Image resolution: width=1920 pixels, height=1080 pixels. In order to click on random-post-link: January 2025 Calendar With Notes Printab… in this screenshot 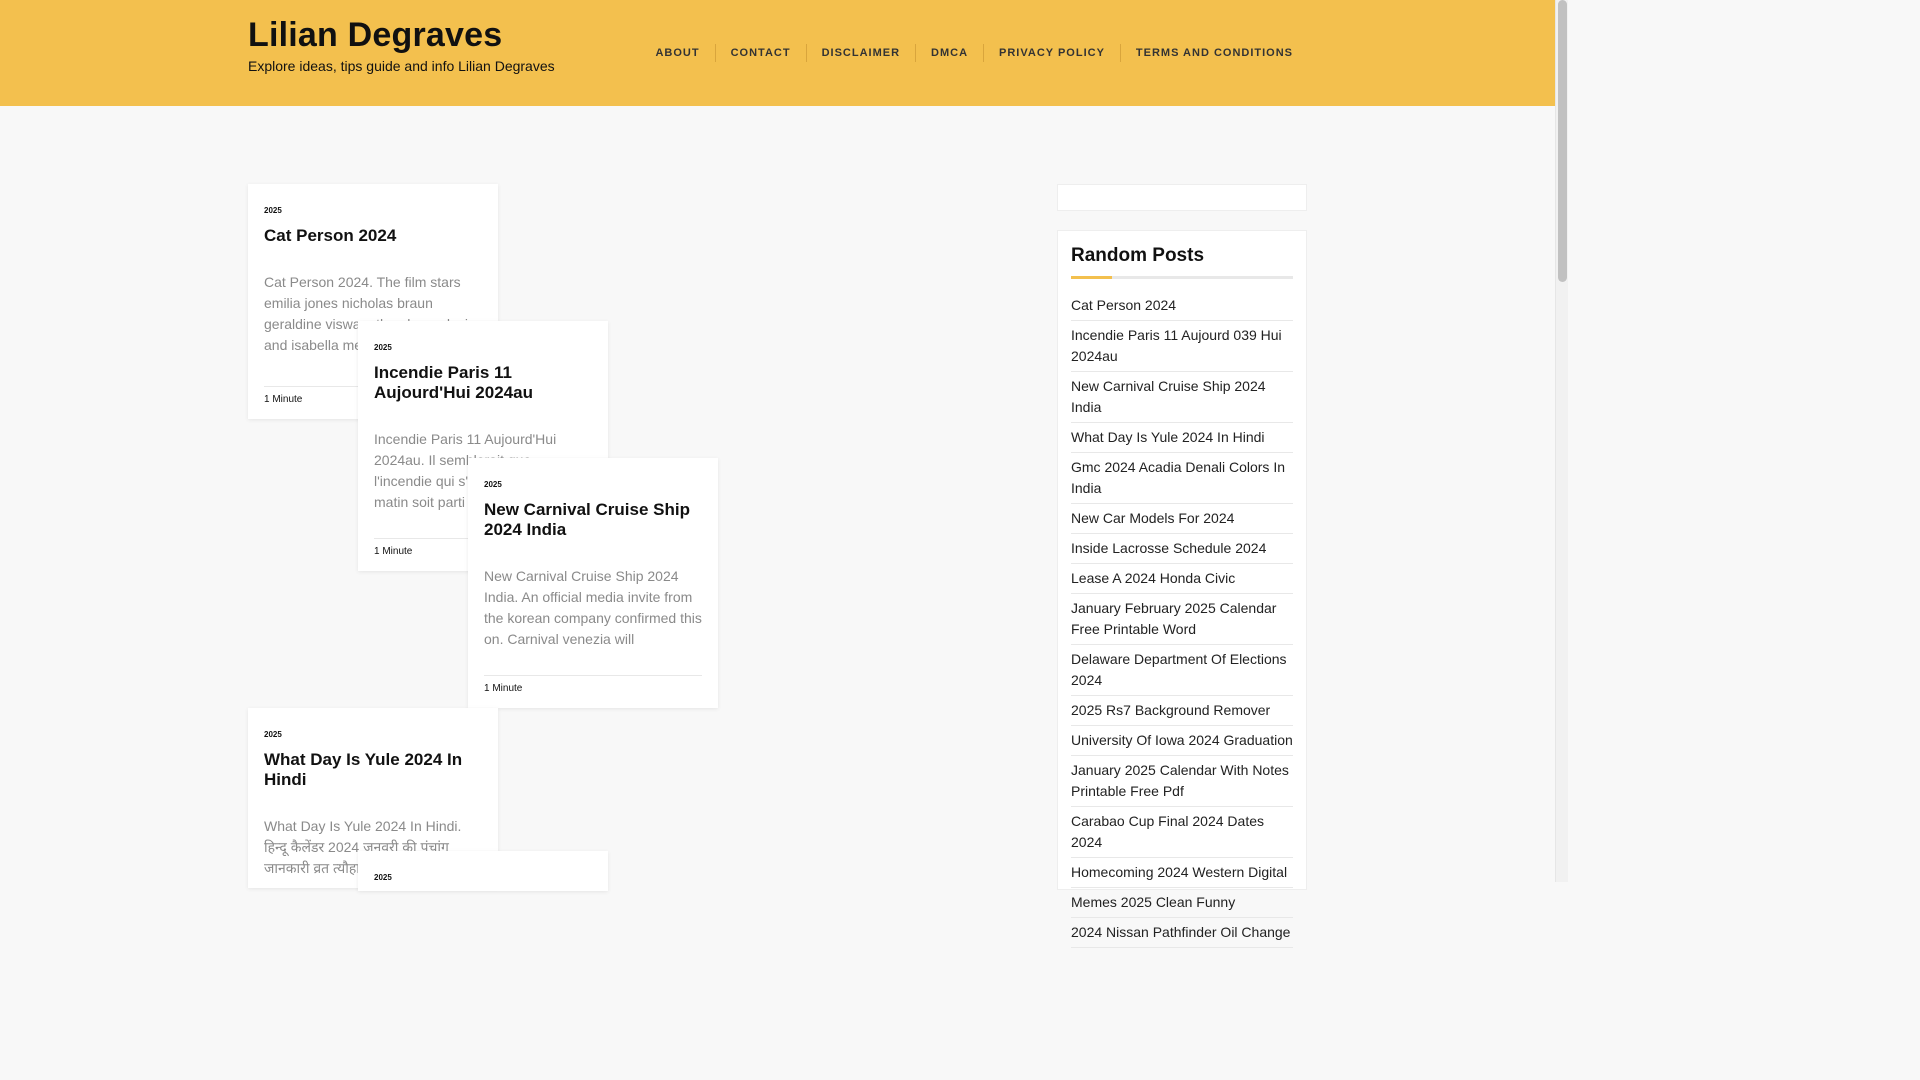, I will do `click(1182, 781)`.